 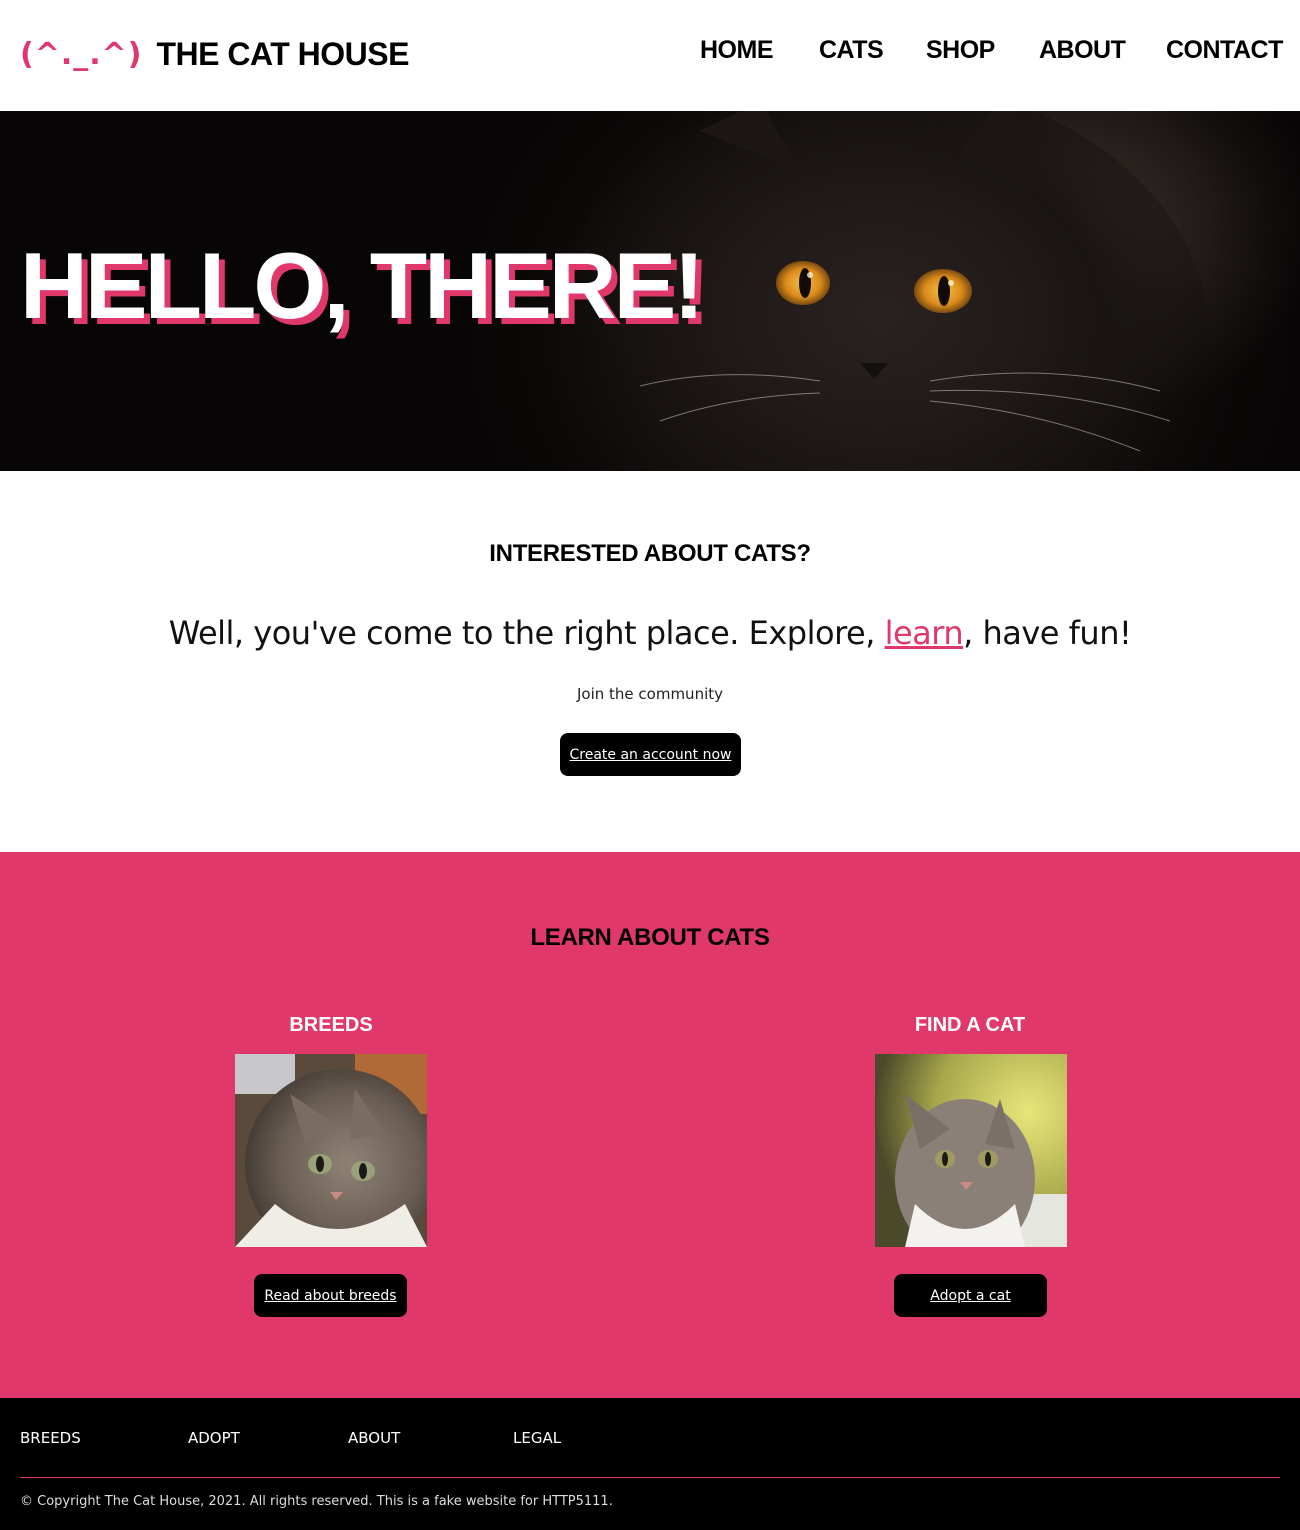 What do you see at coordinates (50, 1438) in the screenshot?
I see `footer-link-breeds: BREEDS` at bounding box center [50, 1438].